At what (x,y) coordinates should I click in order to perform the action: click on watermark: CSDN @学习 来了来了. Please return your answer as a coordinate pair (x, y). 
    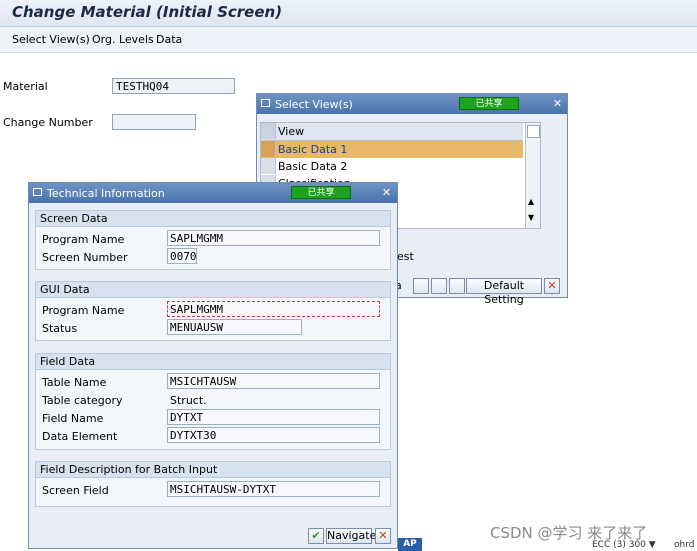
    Looking at the image, I should click on (569, 533).